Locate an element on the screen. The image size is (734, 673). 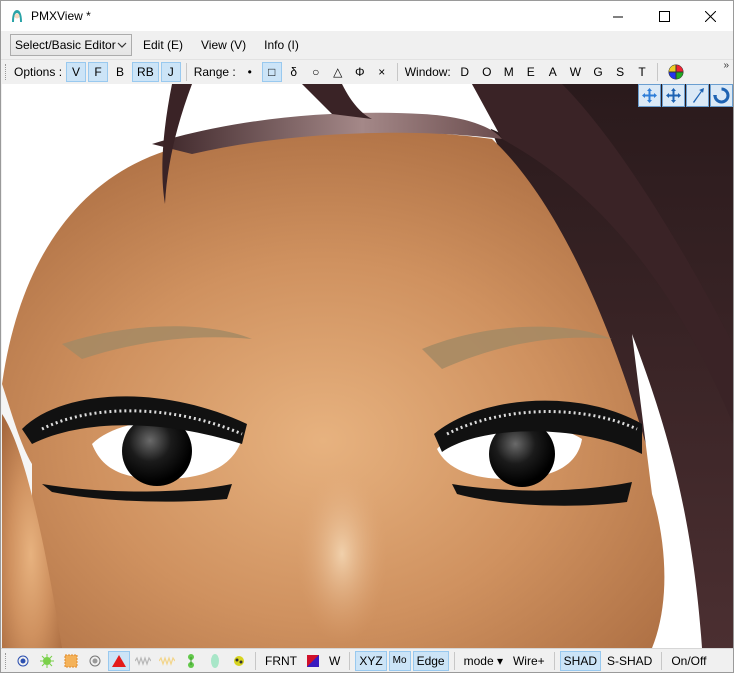
color-swatch is located at coordinates (313, 660).